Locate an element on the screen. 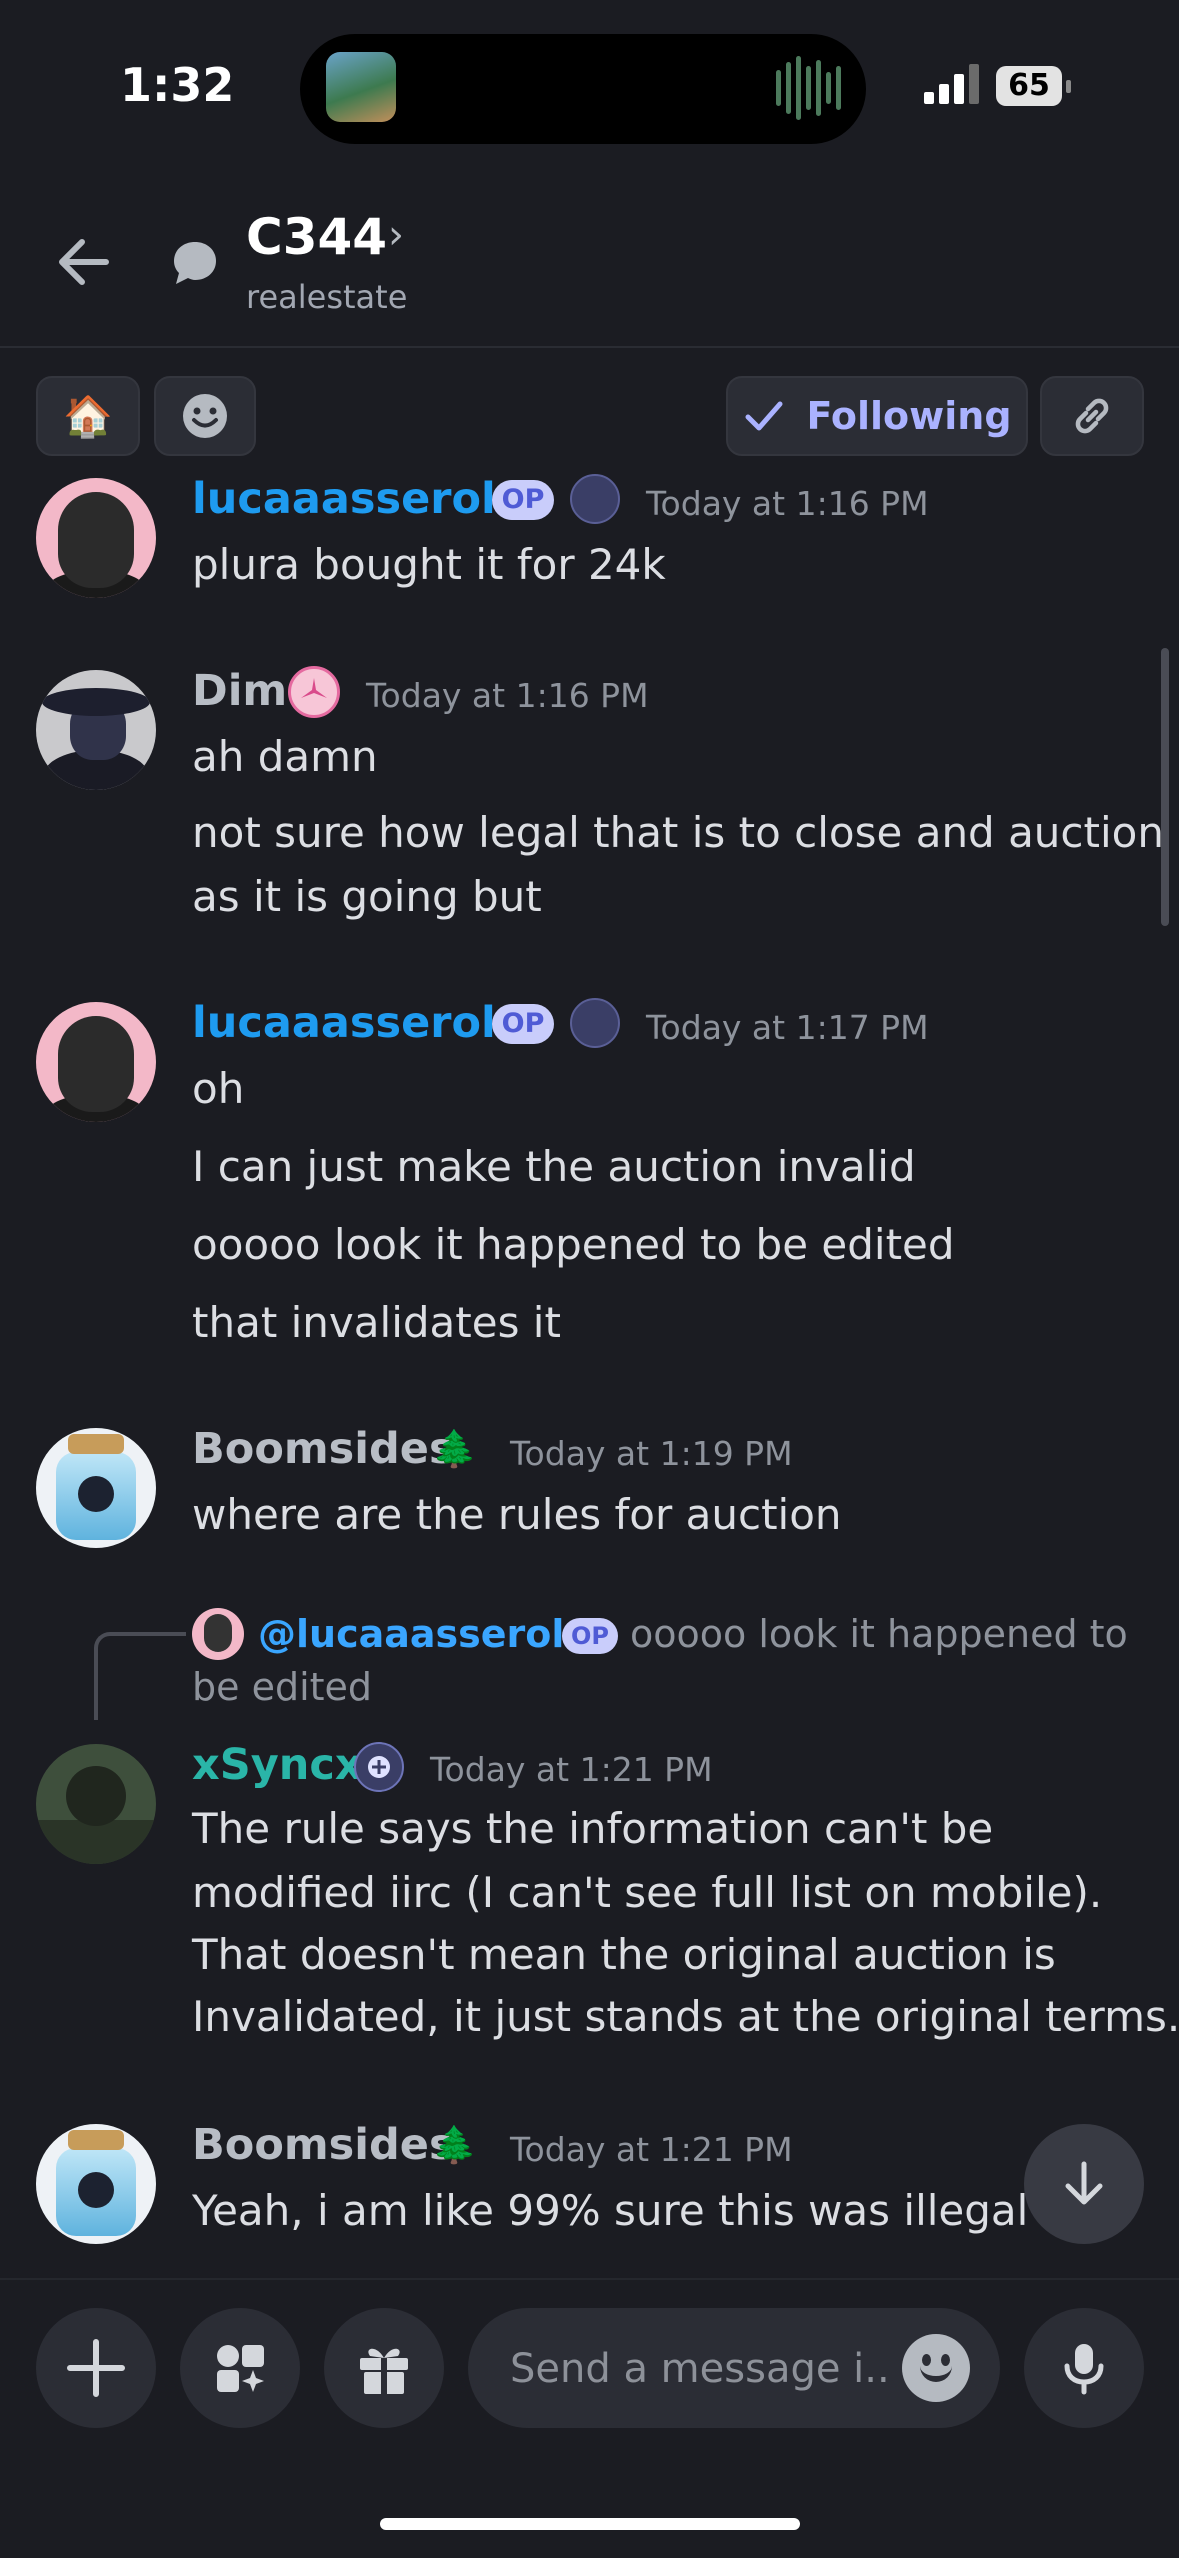 Image resolution: width=1179 pixels, height=2558 pixels. message-timestamp: Today at 1:17 PM is located at coordinates (787, 1027).